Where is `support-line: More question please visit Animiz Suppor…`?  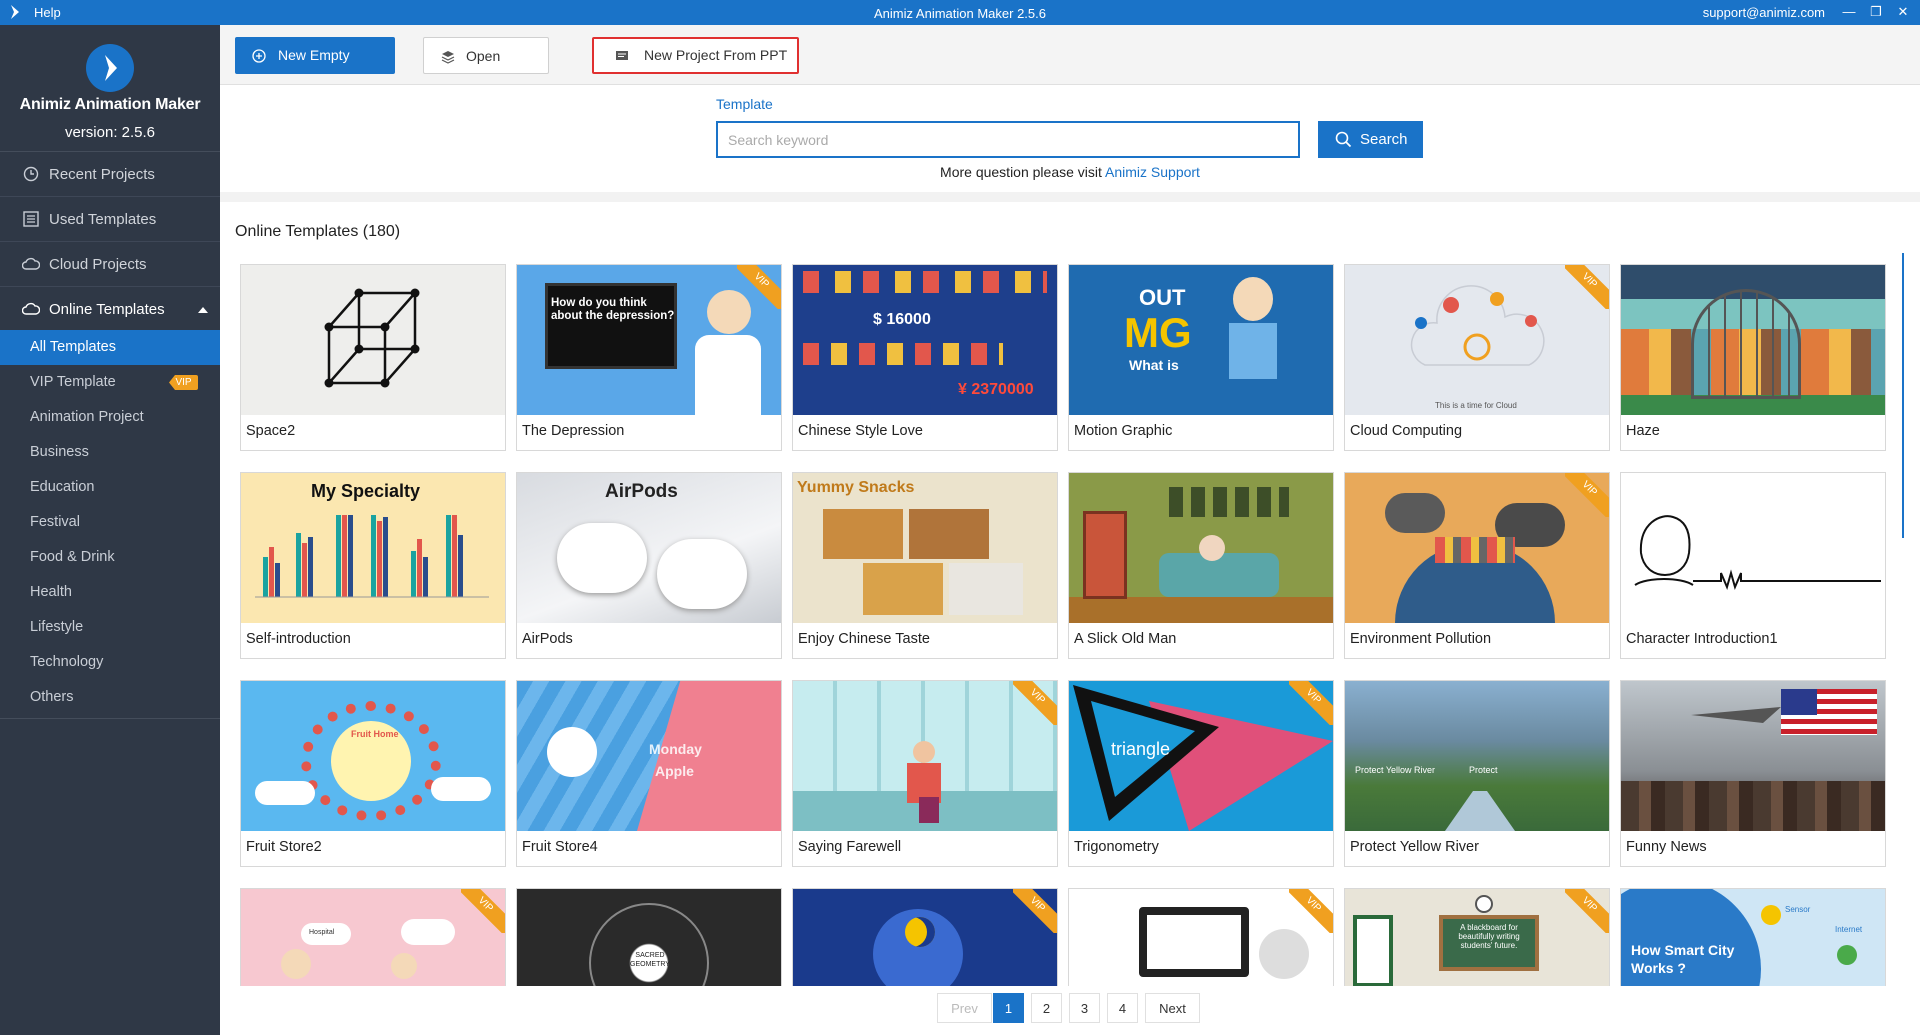 support-line: More question please visit Animiz Suppor… is located at coordinates (1070, 172).